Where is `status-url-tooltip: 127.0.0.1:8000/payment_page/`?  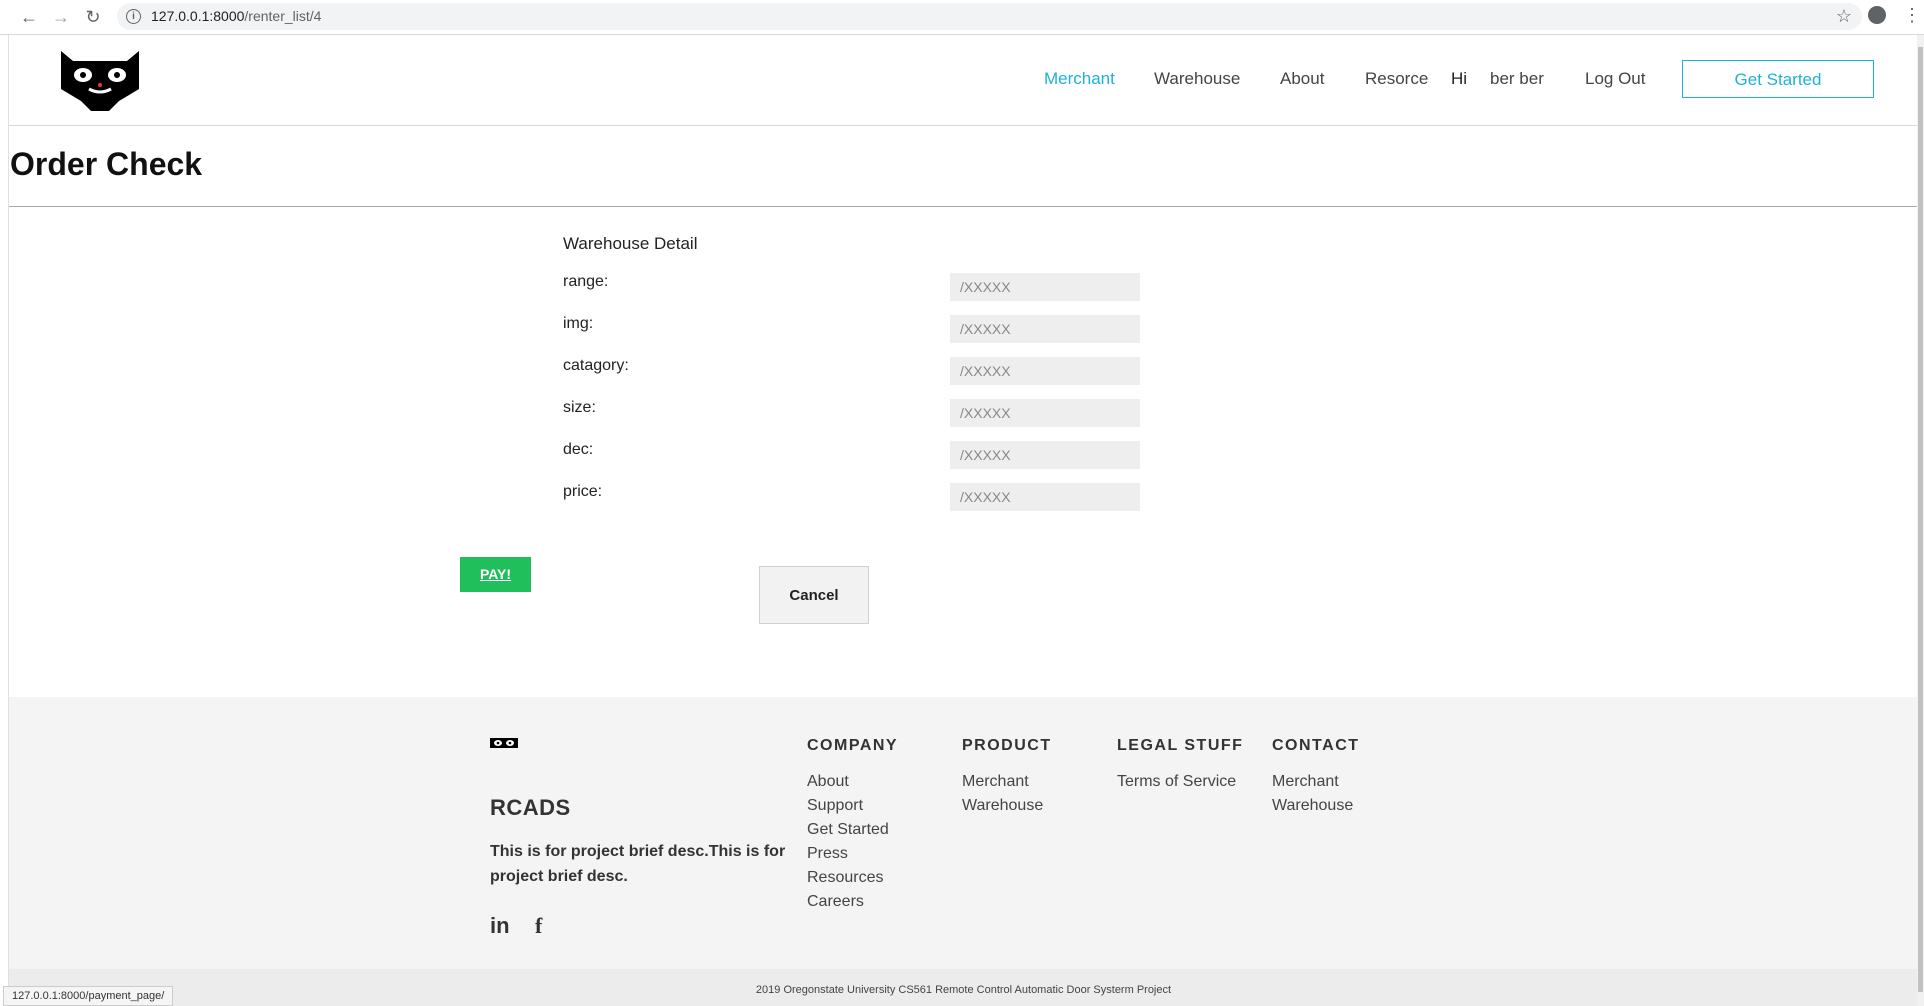 status-url-tooltip: 127.0.0.1:8000/payment_page/ is located at coordinates (88, 996).